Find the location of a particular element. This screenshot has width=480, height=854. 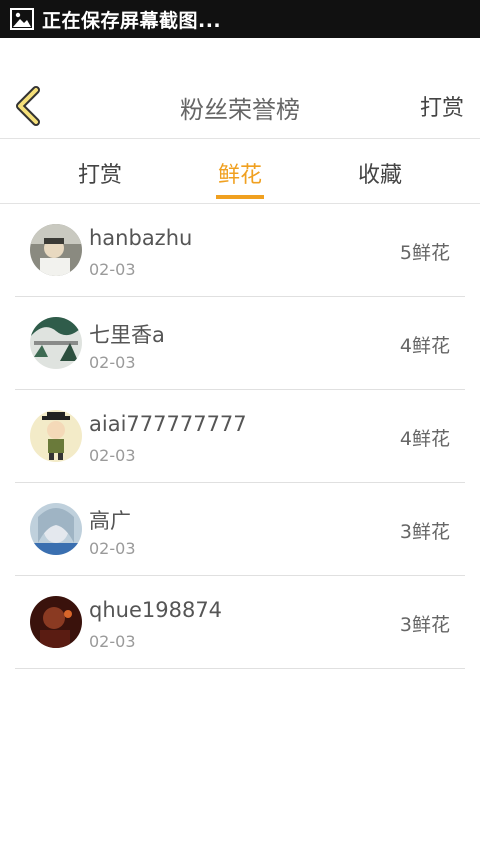

flower-count: 5鲜花 is located at coordinates (424, 253).